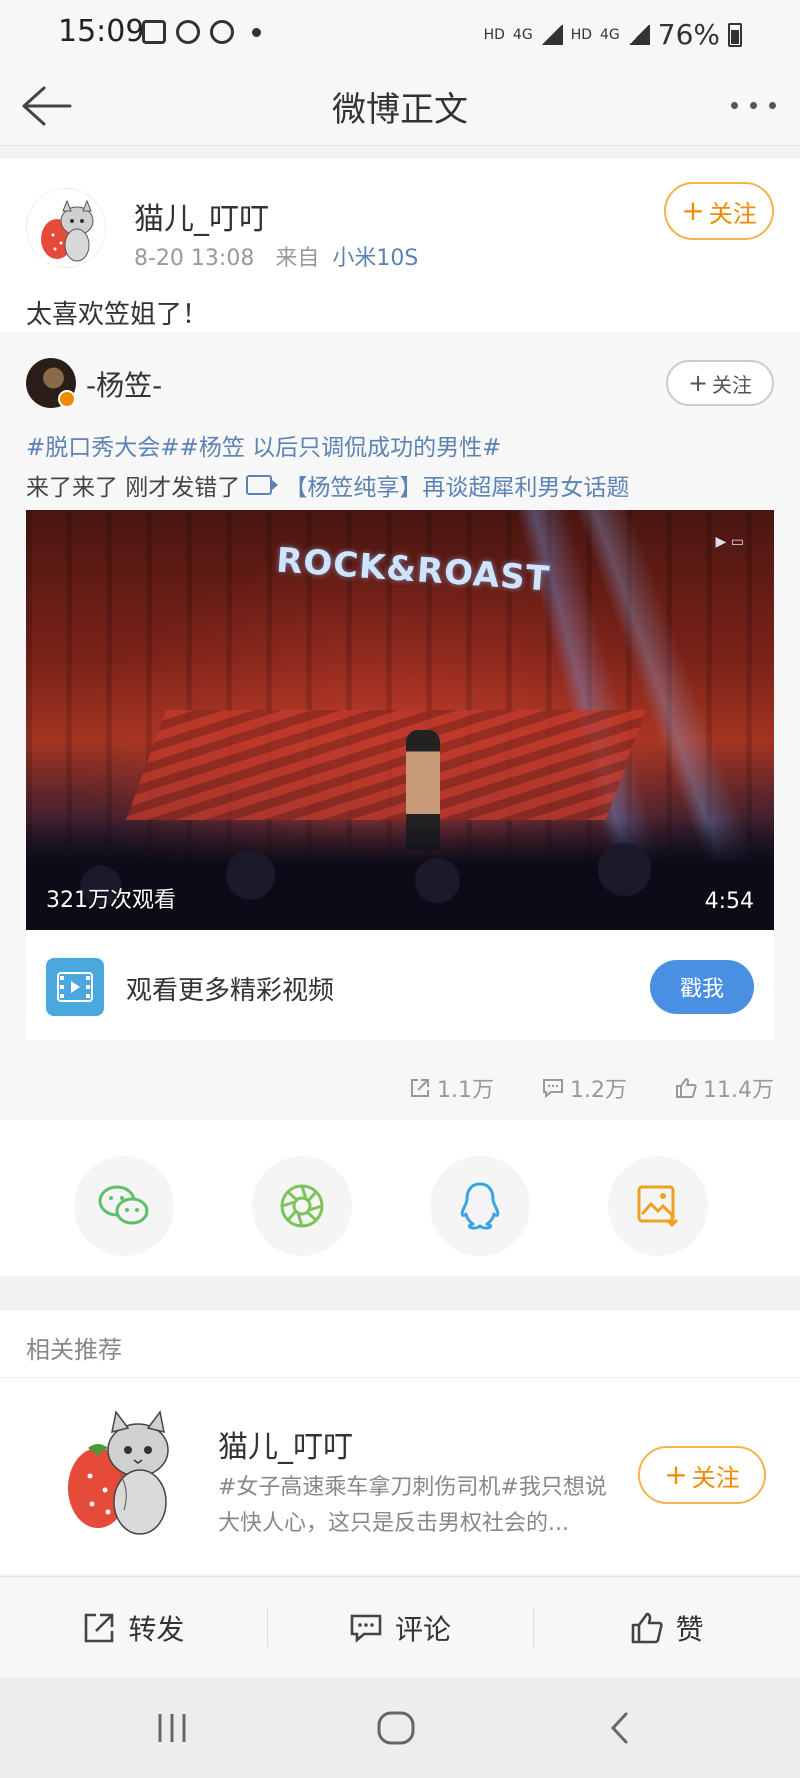 The image size is (800, 1778). I want to click on like-button: 赞, so click(666, 1627).